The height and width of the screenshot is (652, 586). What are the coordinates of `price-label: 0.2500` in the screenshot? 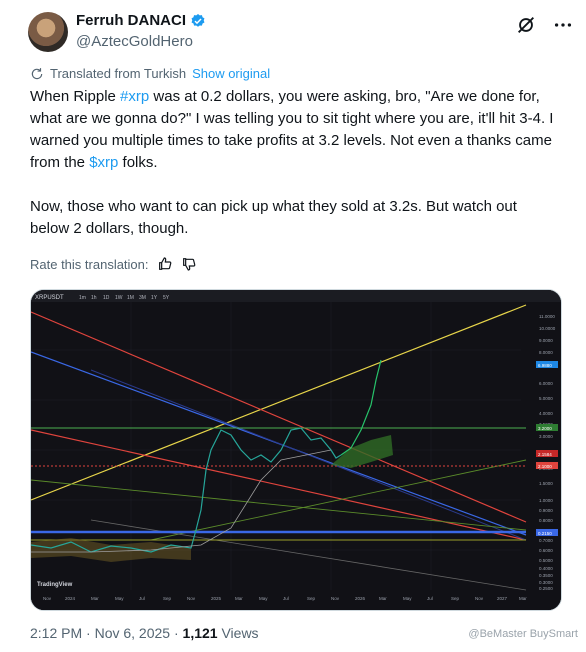 It's located at (546, 588).